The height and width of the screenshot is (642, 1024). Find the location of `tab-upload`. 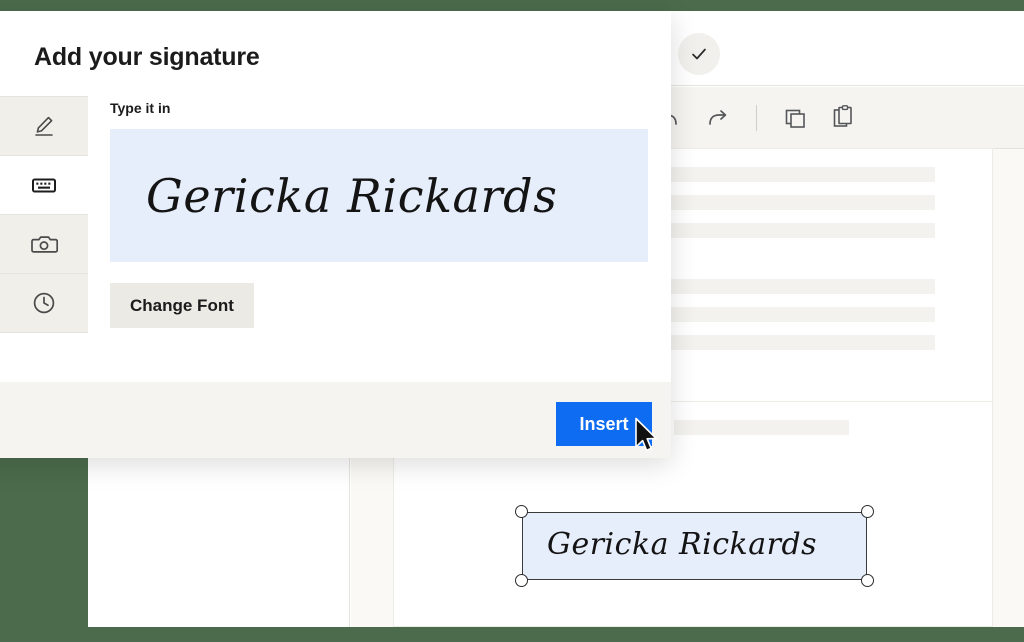

tab-upload is located at coordinates (44, 244).